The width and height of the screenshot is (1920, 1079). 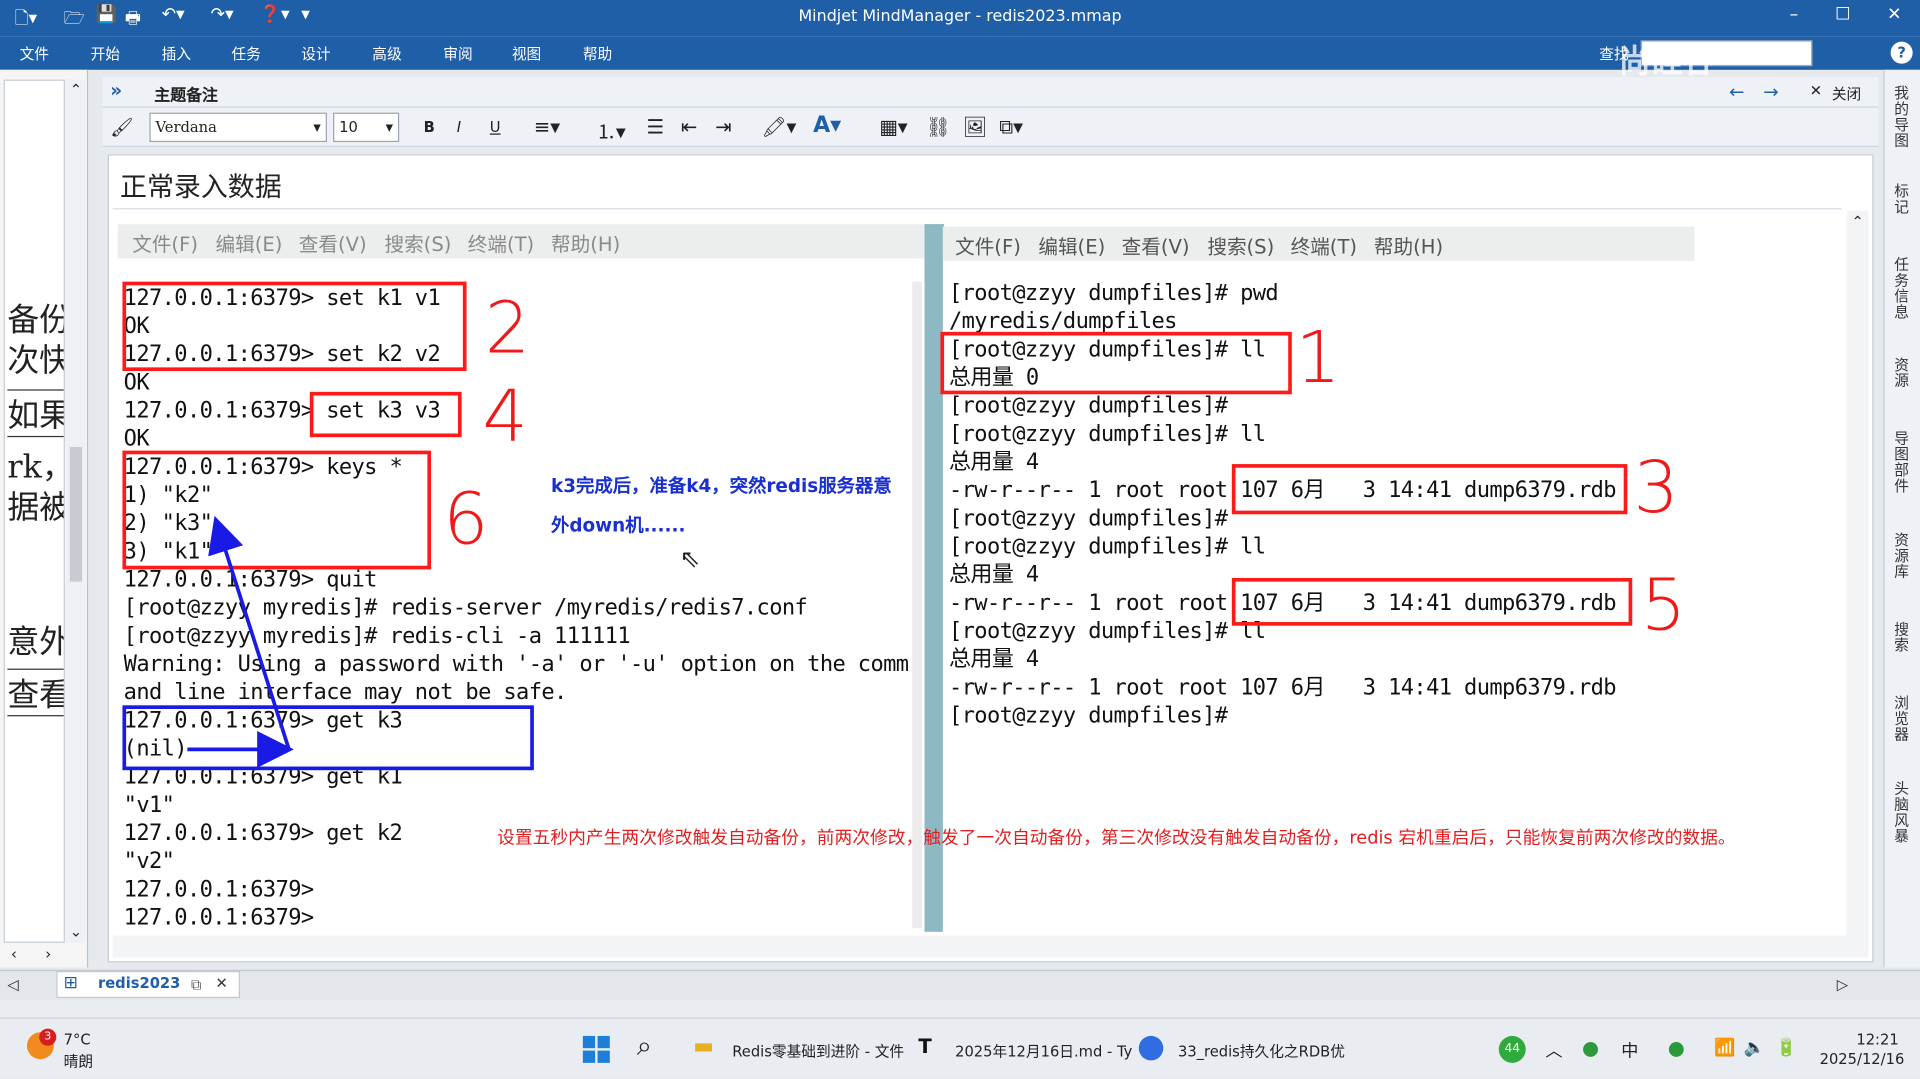 I want to click on sidebar-item: 标记, so click(x=1901, y=199).